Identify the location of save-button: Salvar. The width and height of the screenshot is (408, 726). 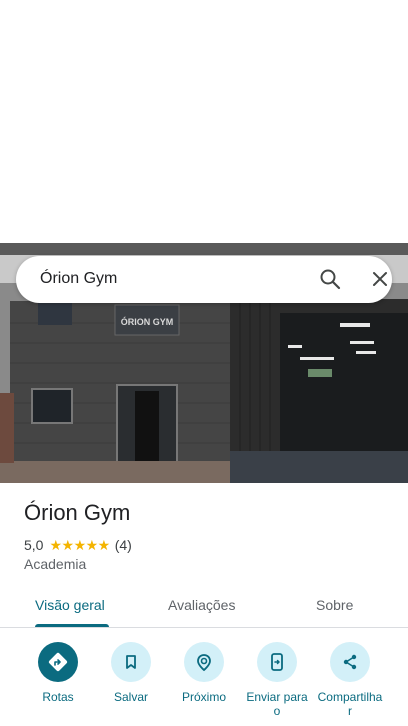
(131, 673).